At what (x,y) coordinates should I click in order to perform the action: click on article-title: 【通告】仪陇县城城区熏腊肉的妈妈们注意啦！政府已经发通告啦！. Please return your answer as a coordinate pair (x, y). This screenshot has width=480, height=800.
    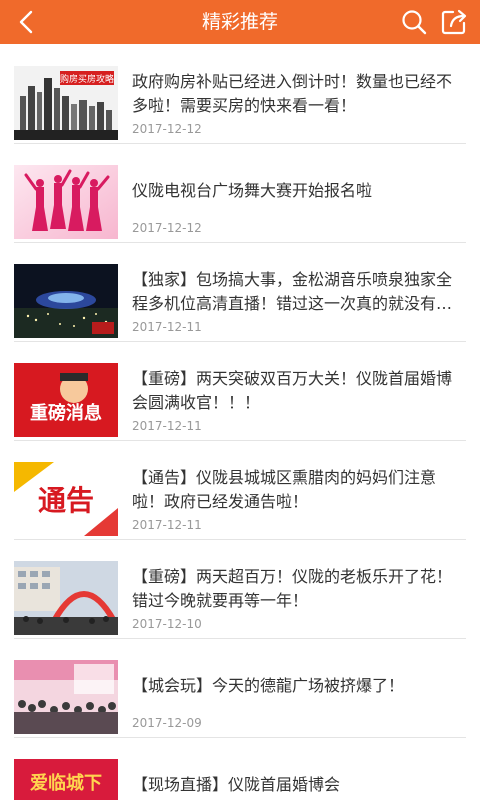
    Looking at the image, I should click on (284, 489).